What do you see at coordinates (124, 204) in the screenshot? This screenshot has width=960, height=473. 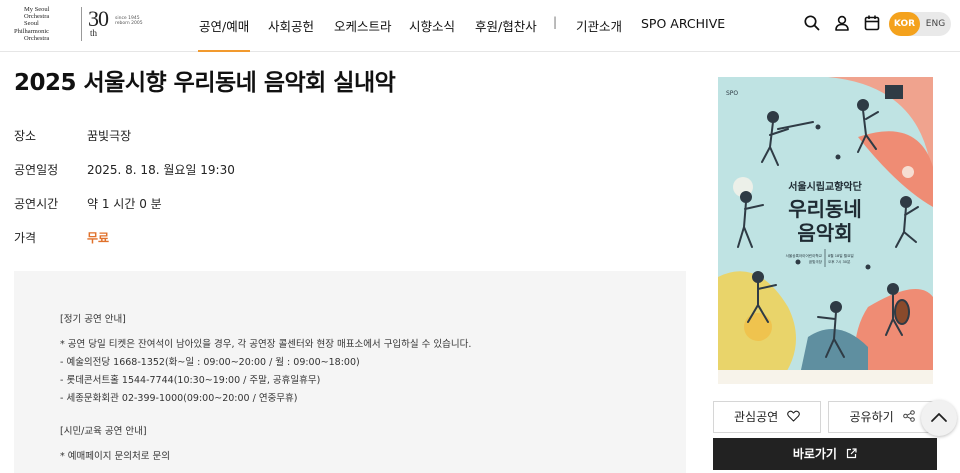 I see `info-value: 약 1 시간 0 분` at bounding box center [124, 204].